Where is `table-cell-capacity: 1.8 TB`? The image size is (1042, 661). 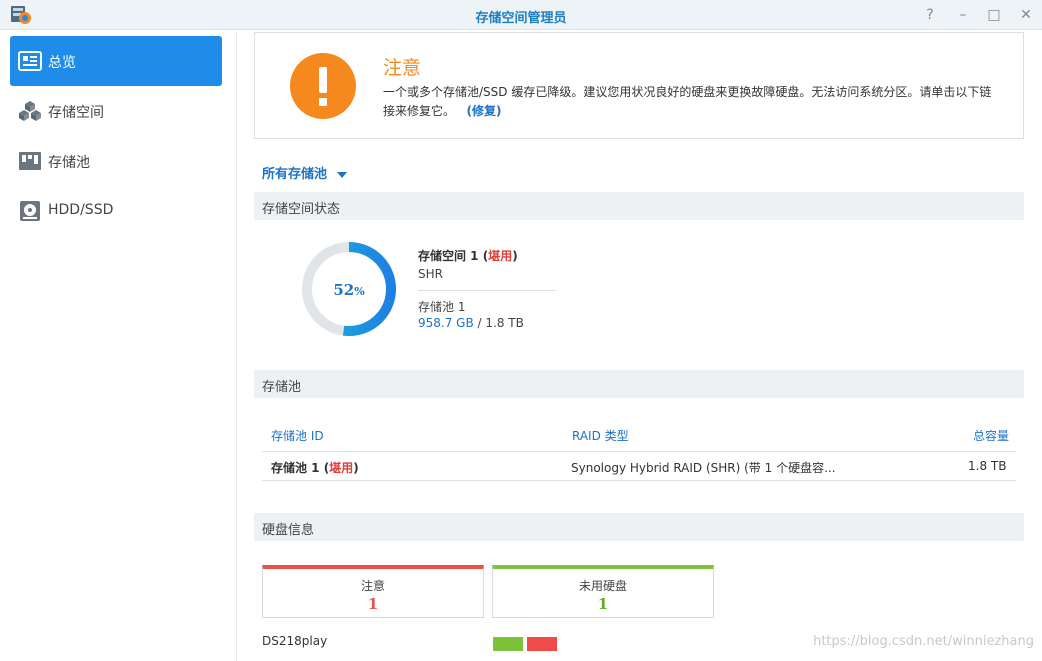
table-cell-capacity: 1.8 TB is located at coordinates (987, 466).